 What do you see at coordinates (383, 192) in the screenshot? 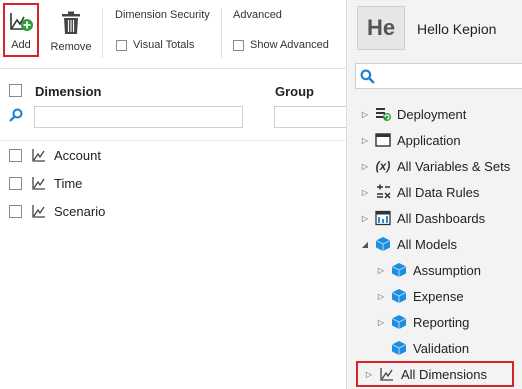
I see `data-rules-icon` at bounding box center [383, 192].